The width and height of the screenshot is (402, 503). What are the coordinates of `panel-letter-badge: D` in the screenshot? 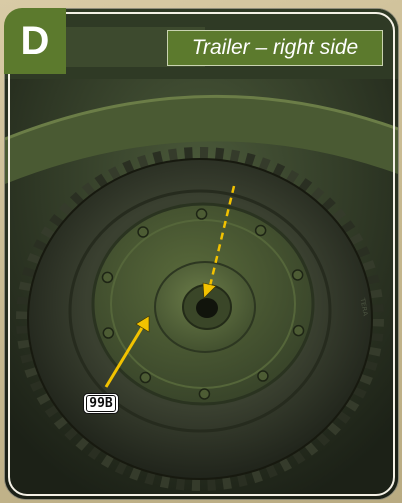 It's located at (35, 41).